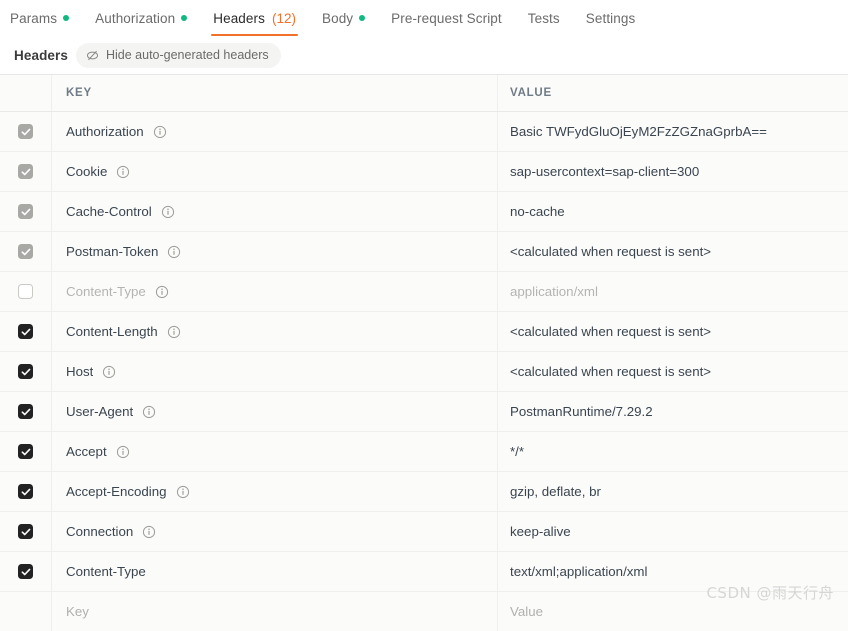  I want to click on header-checkbox-cell, so click(26, 93).